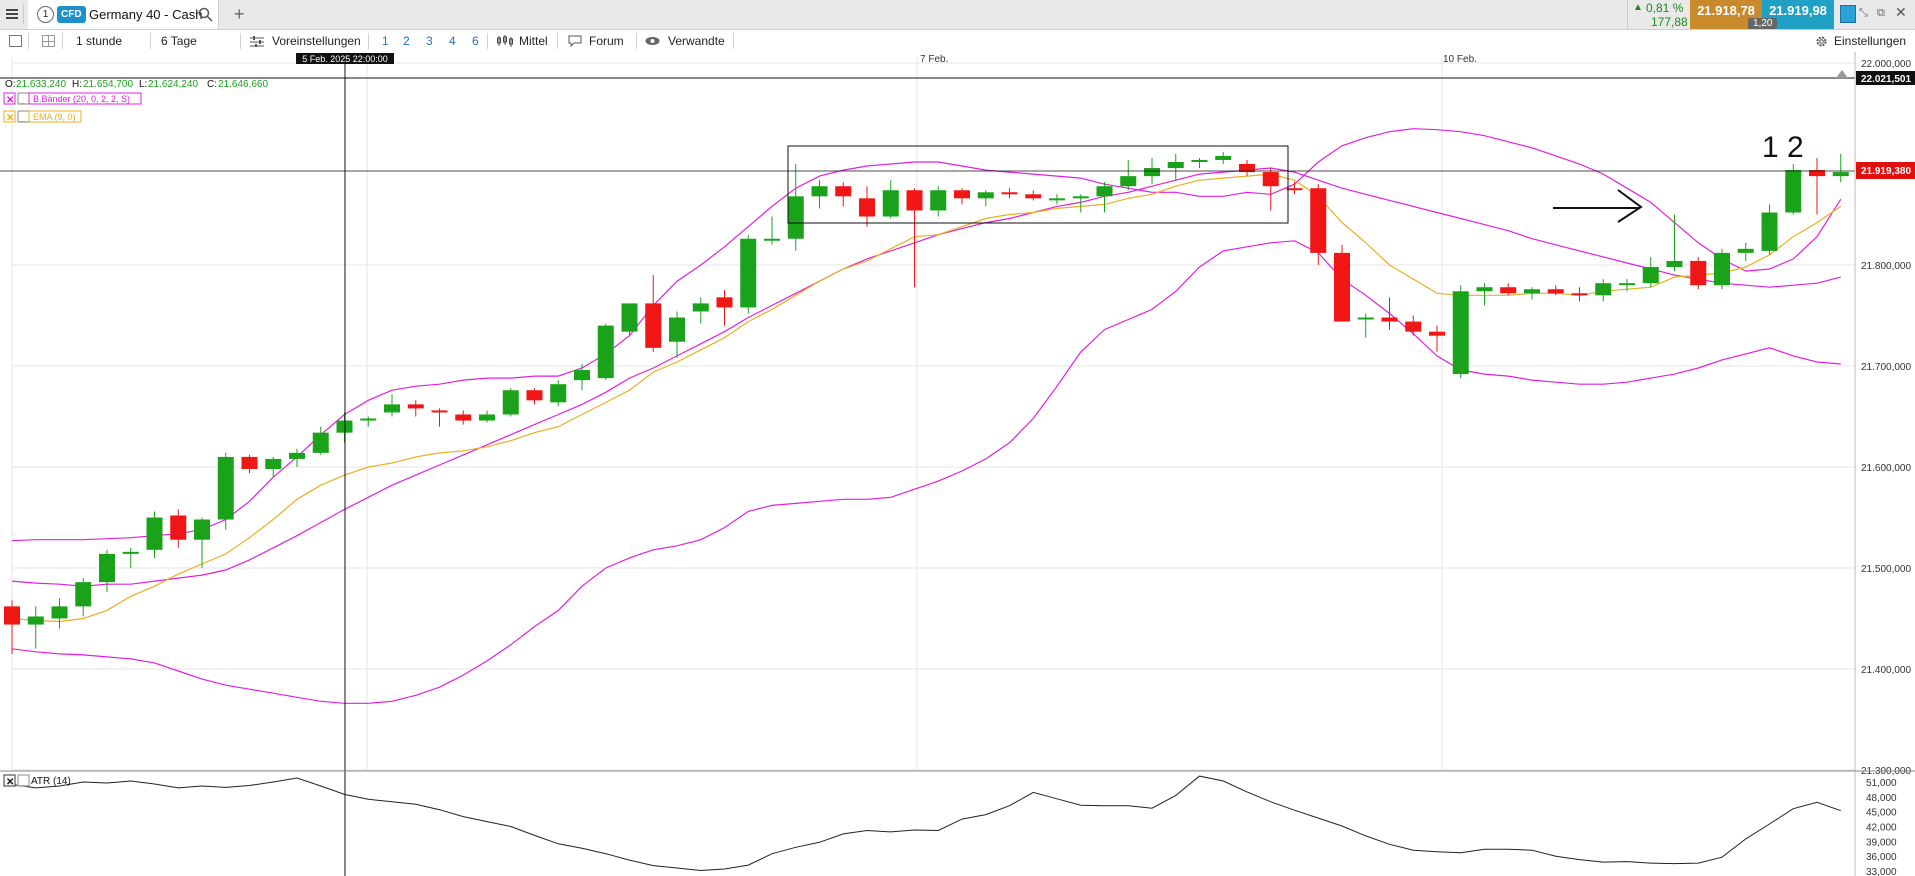 The height and width of the screenshot is (876, 1915). I want to click on popout-icon: ⧉, so click(1881, 13).